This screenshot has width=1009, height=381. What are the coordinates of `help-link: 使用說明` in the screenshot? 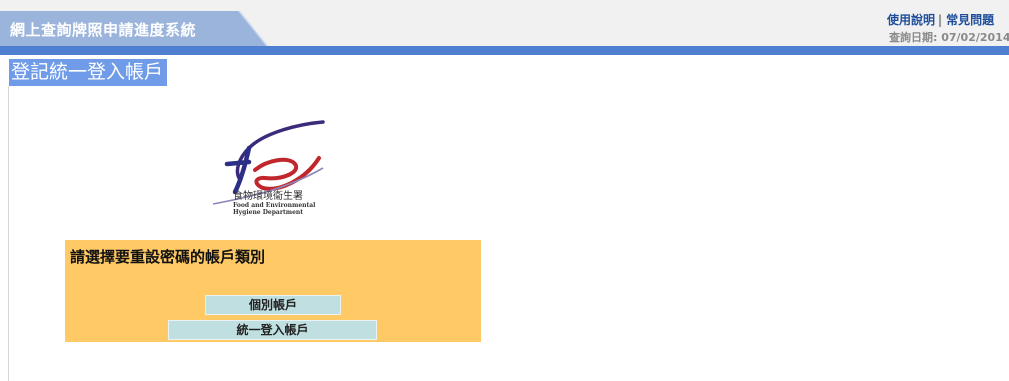 It's located at (911, 20).